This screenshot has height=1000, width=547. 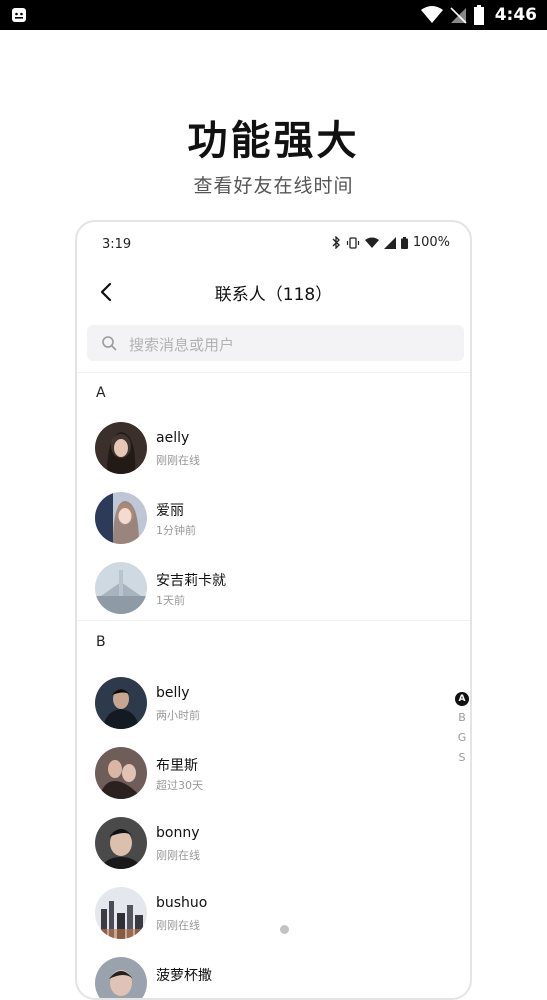 What do you see at coordinates (184, 976) in the screenshot?
I see `contact-name: 菠萝杯撒` at bounding box center [184, 976].